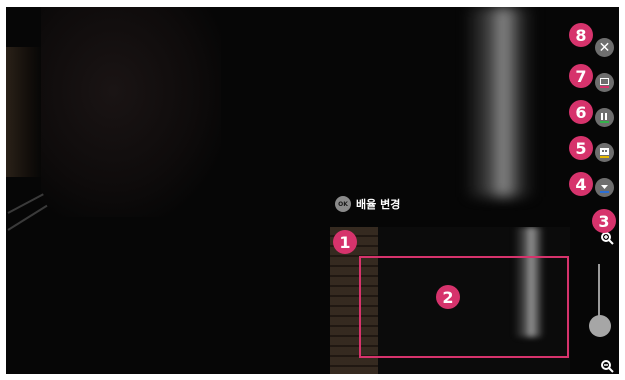 The image size is (625, 380). I want to click on marker-2: 2, so click(448, 297).